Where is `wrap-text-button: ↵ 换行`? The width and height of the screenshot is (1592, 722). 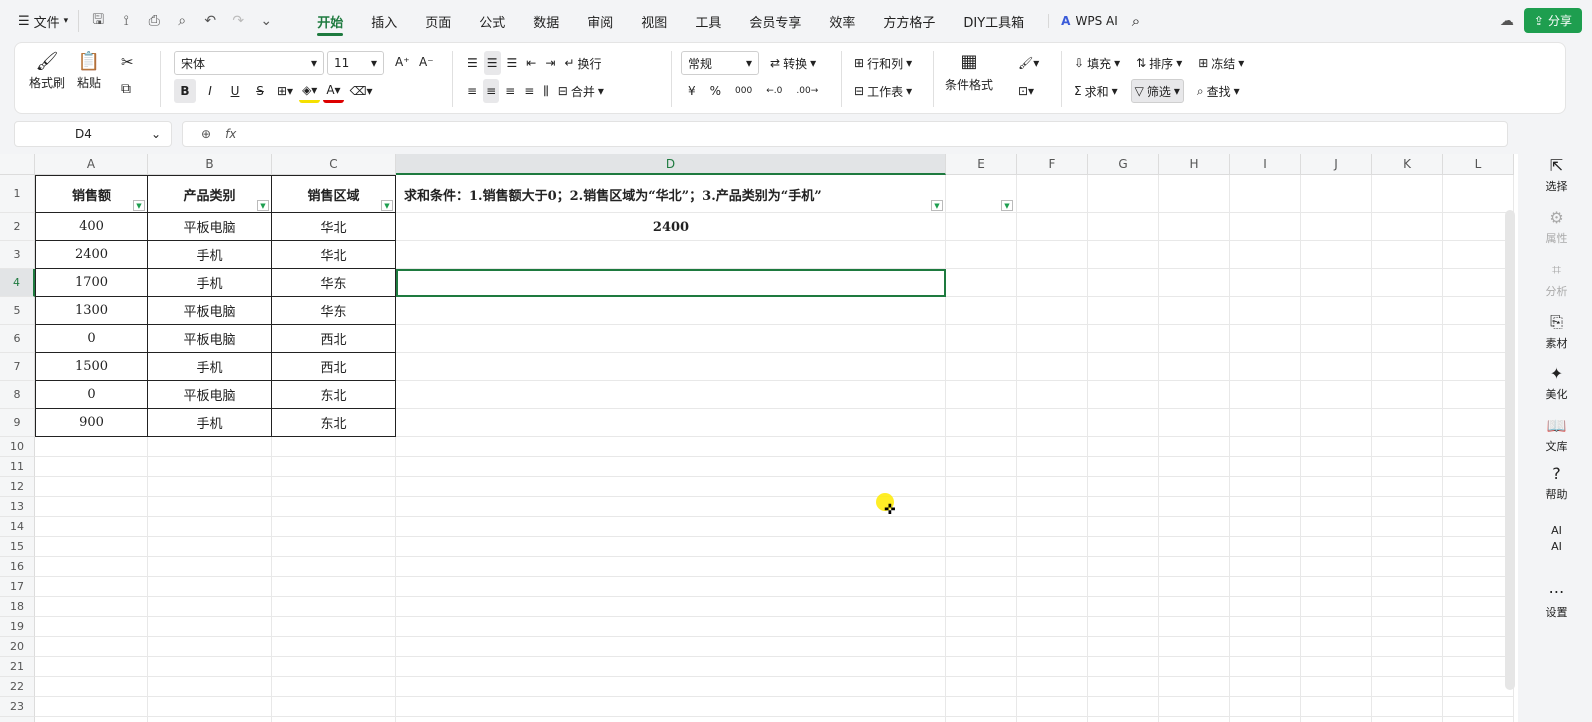 wrap-text-button: ↵ 换行 is located at coordinates (582, 63).